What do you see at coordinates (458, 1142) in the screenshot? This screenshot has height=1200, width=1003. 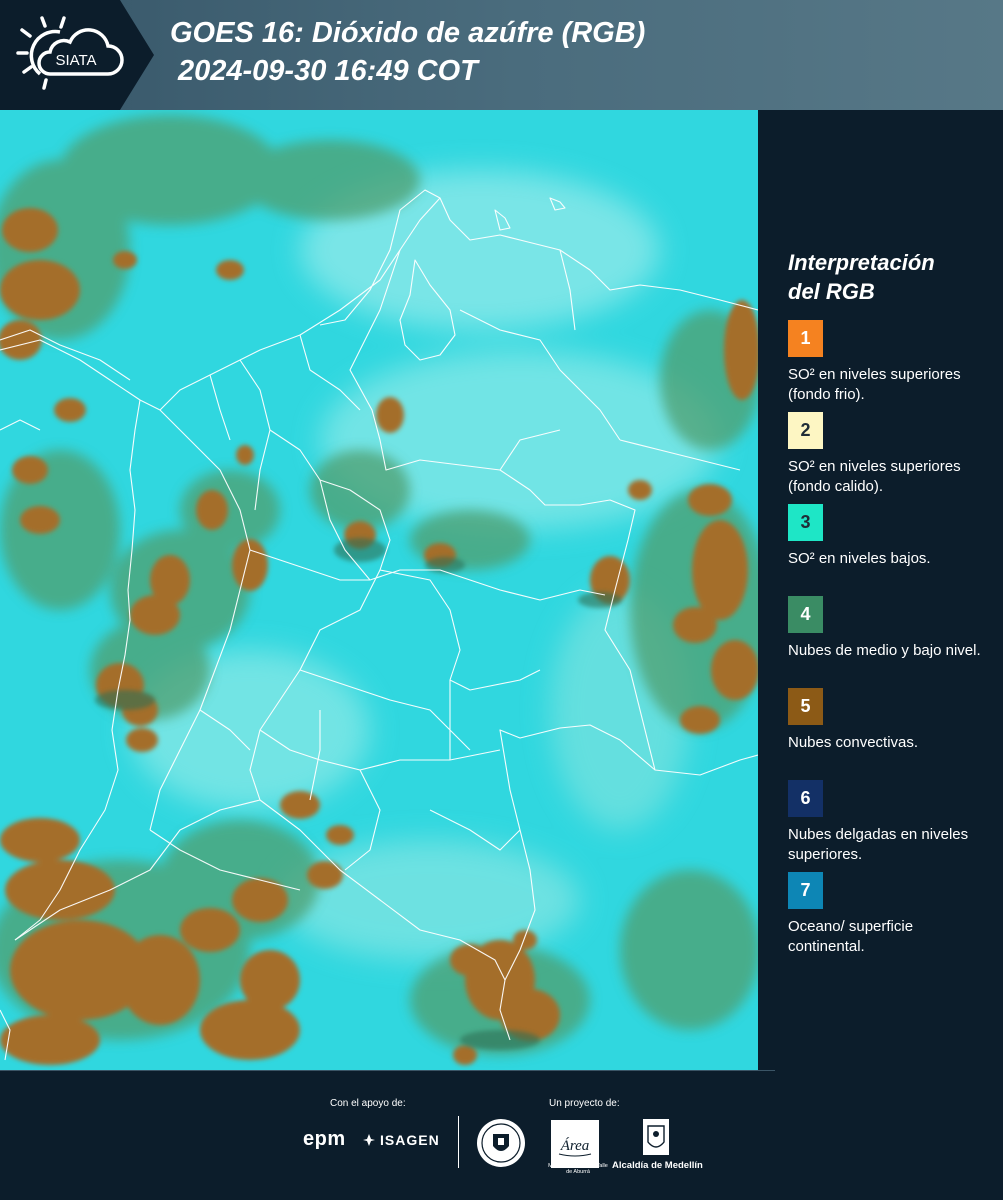 I see `footer-vertical-divider` at bounding box center [458, 1142].